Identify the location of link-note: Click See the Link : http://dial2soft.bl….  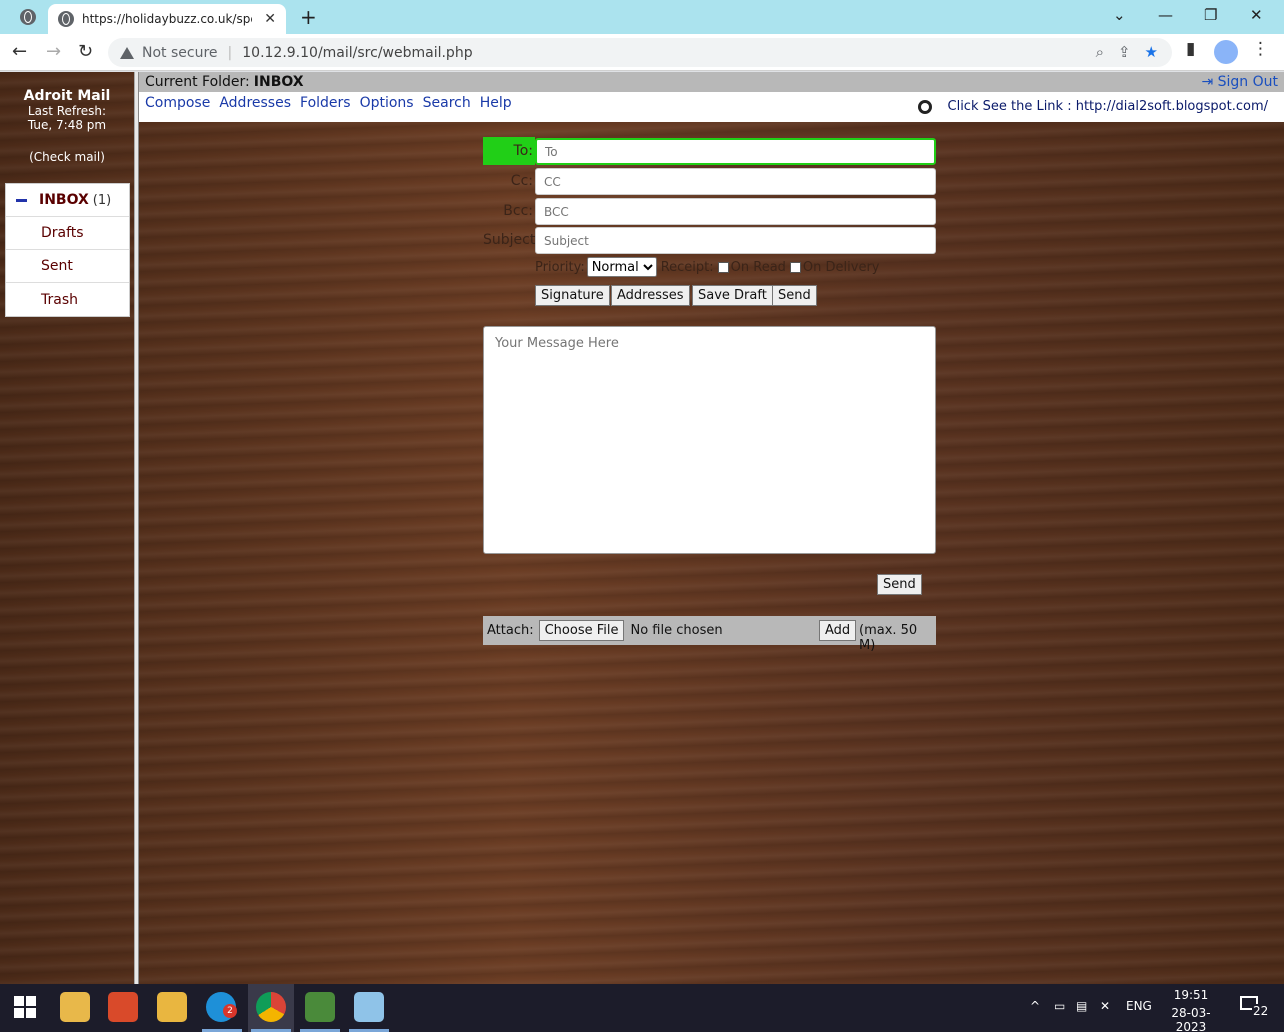
(1093, 106).